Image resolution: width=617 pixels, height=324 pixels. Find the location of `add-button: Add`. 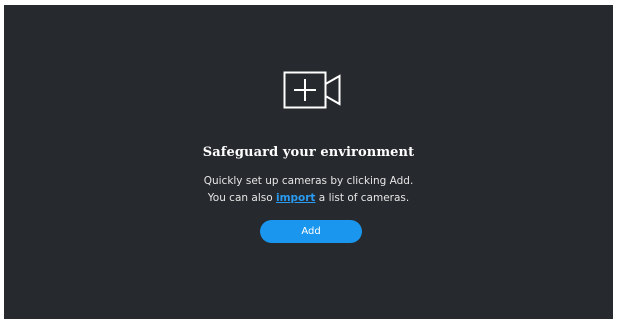

add-button: Add is located at coordinates (311, 231).